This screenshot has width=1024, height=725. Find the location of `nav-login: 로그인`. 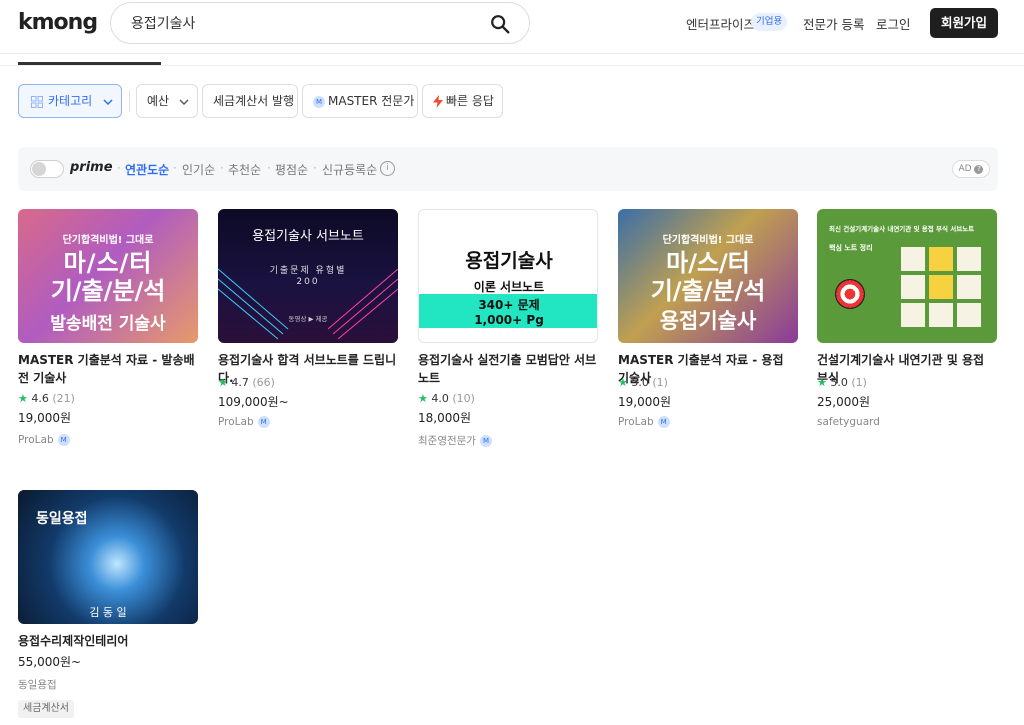

nav-login: 로그인 is located at coordinates (893, 23).